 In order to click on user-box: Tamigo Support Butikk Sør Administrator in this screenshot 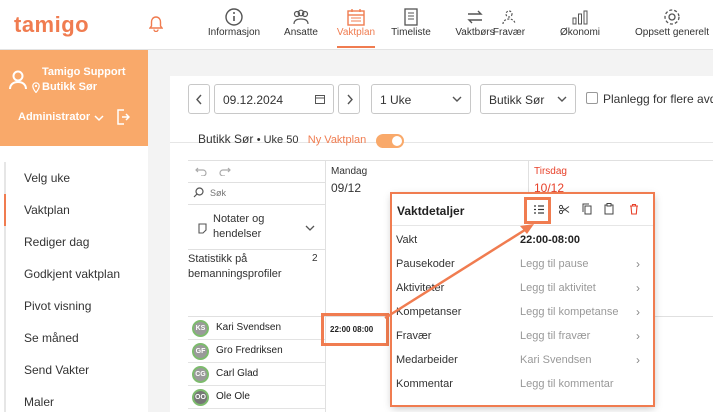, I will do `click(74, 98)`.